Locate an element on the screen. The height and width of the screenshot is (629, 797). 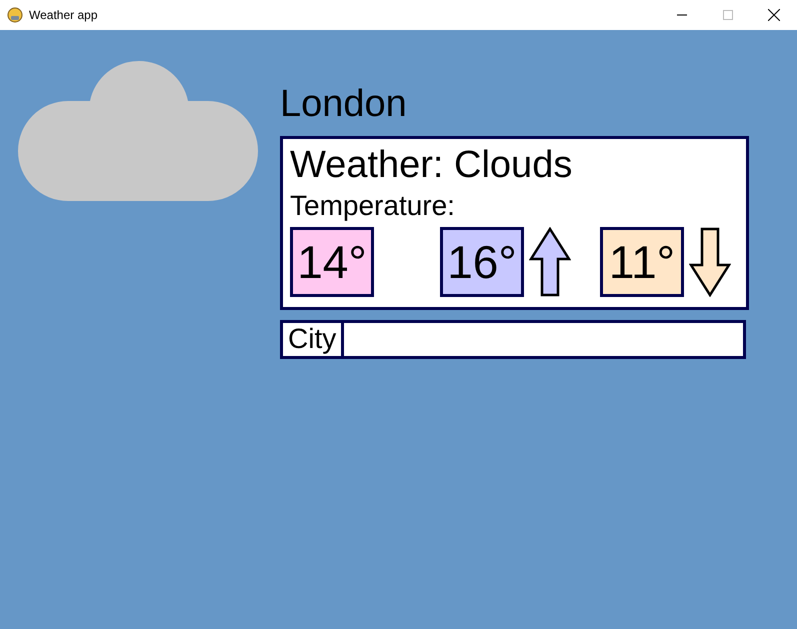
temperature-label: Temperature: is located at coordinates (373, 206).